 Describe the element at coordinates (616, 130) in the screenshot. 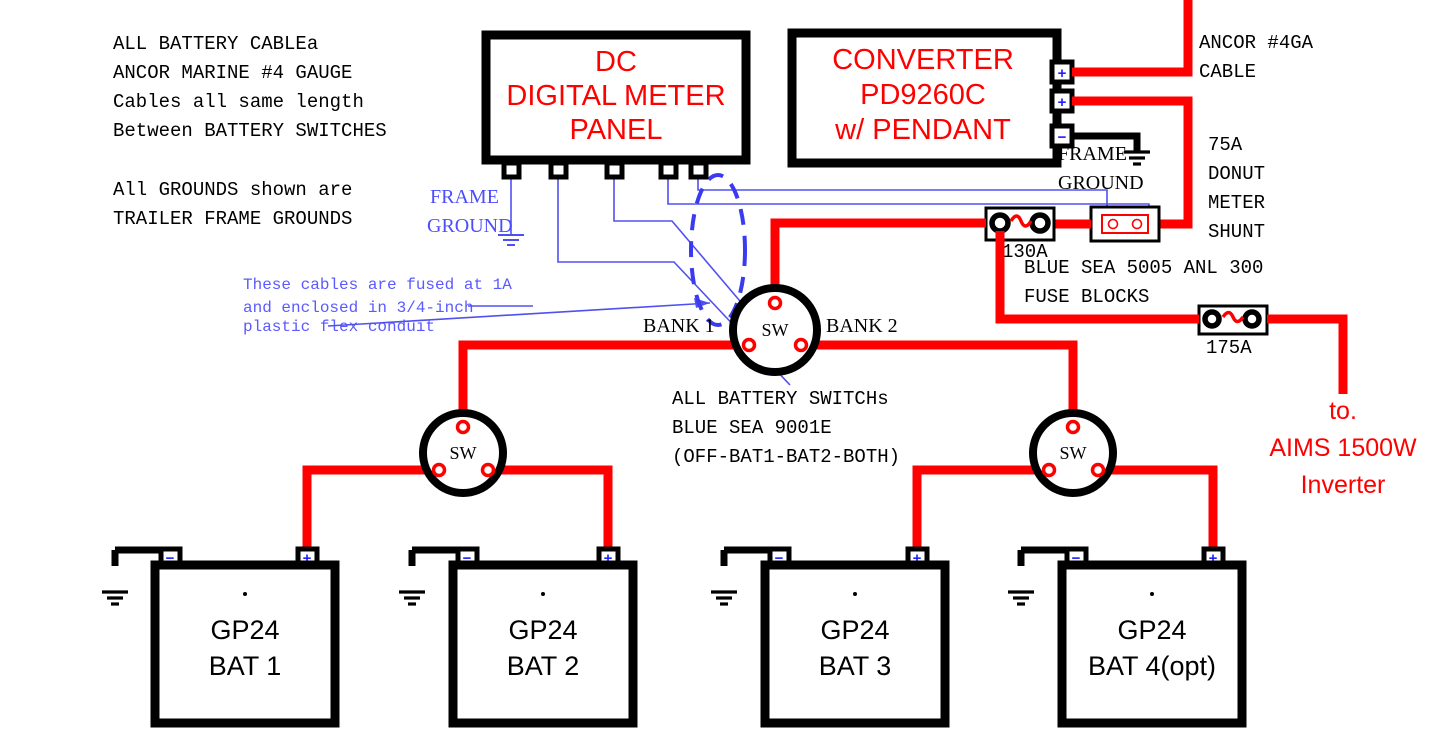

I see `meter-panel-line-2: PANEL` at that location.